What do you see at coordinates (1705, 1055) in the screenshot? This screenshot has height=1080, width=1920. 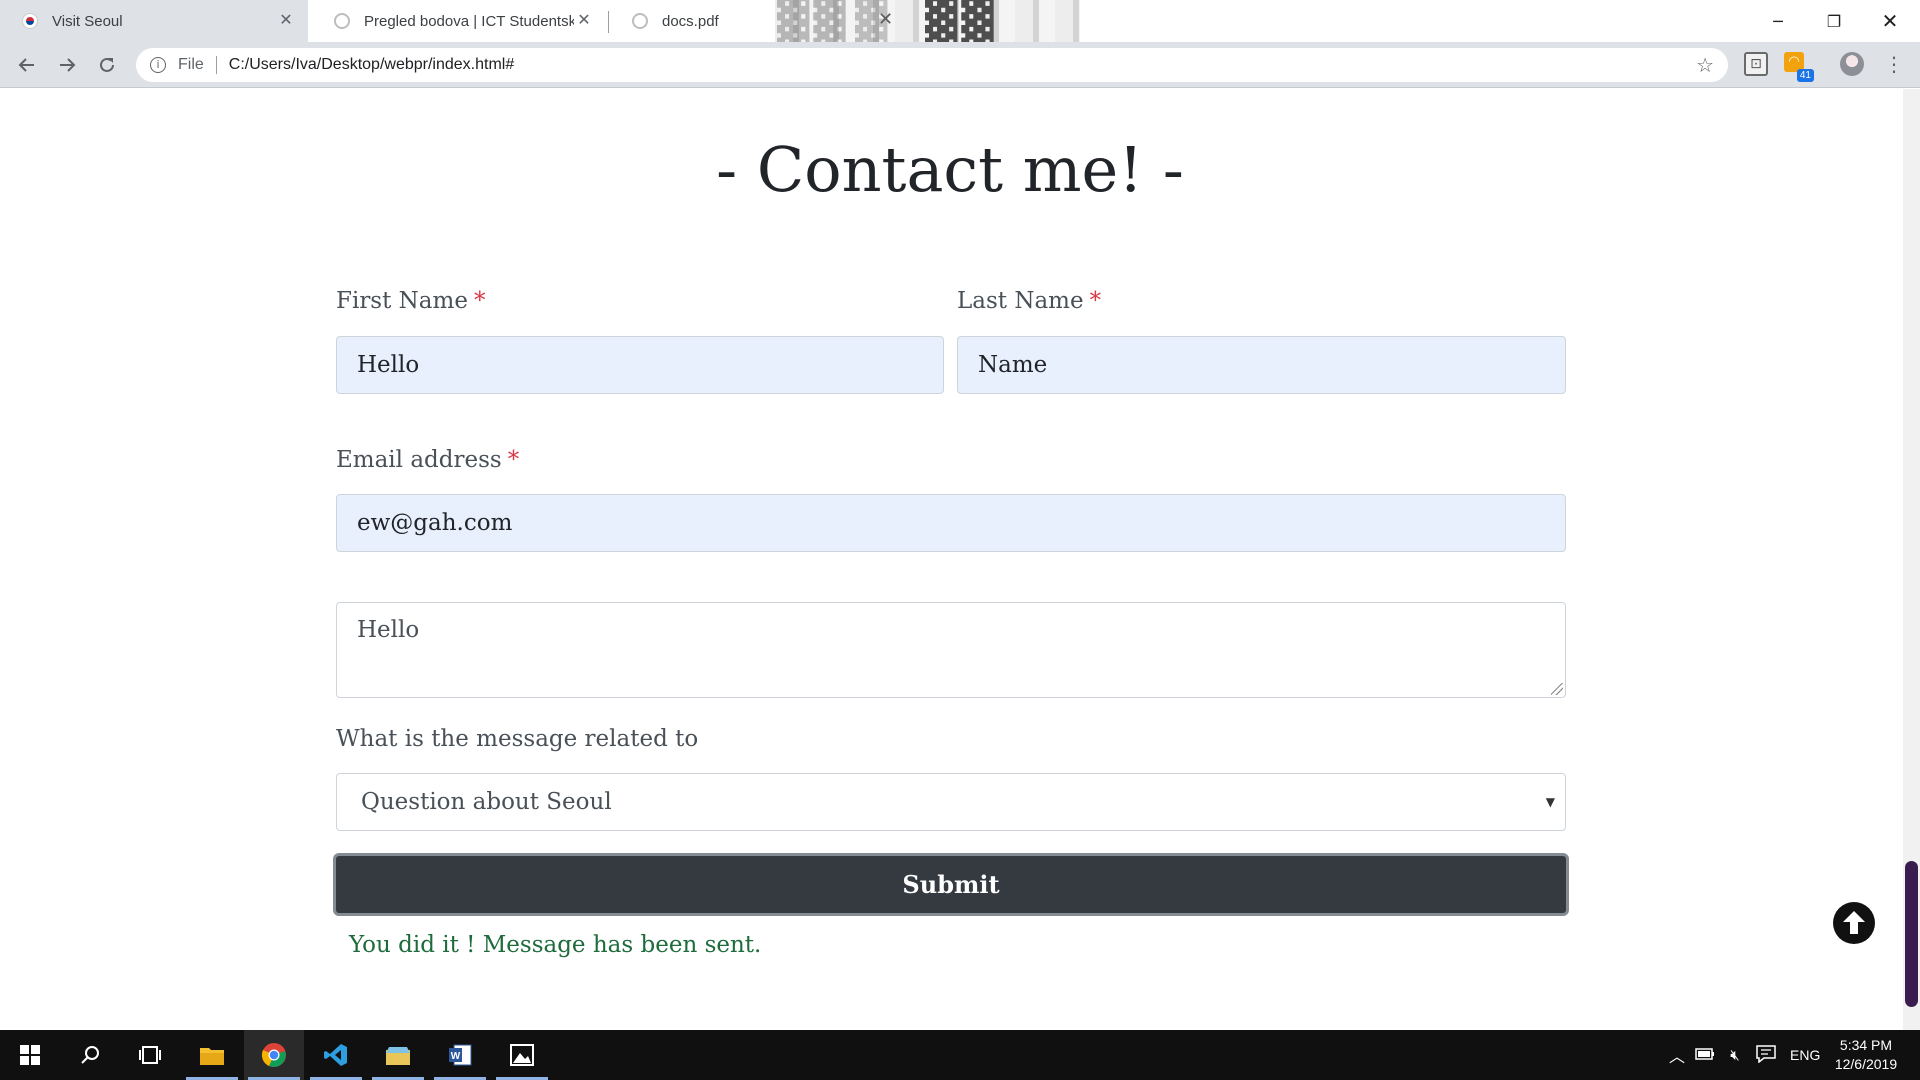 I see `battery-icon` at bounding box center [1705, 1055].